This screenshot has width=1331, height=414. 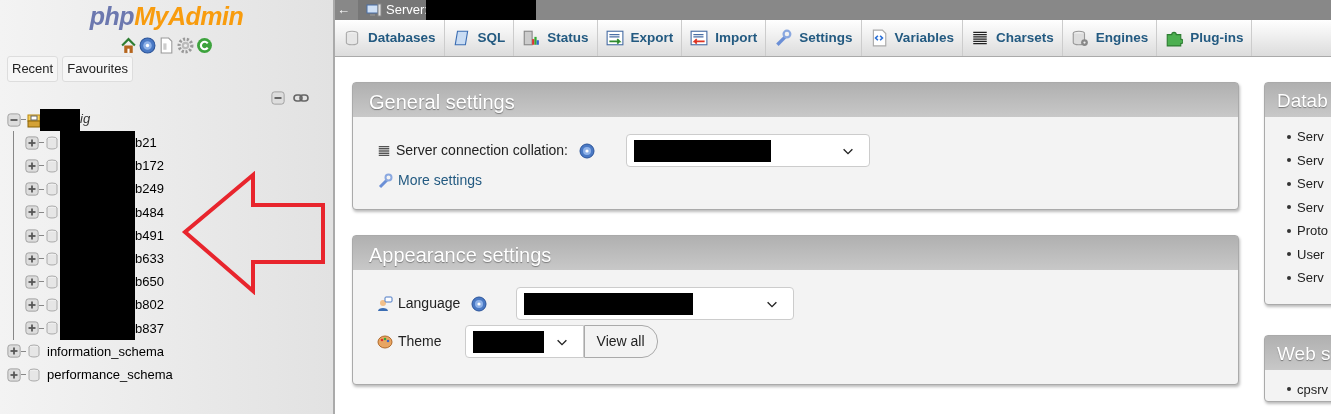 I want to click on redaction-bar, so click(x=508, y=341).